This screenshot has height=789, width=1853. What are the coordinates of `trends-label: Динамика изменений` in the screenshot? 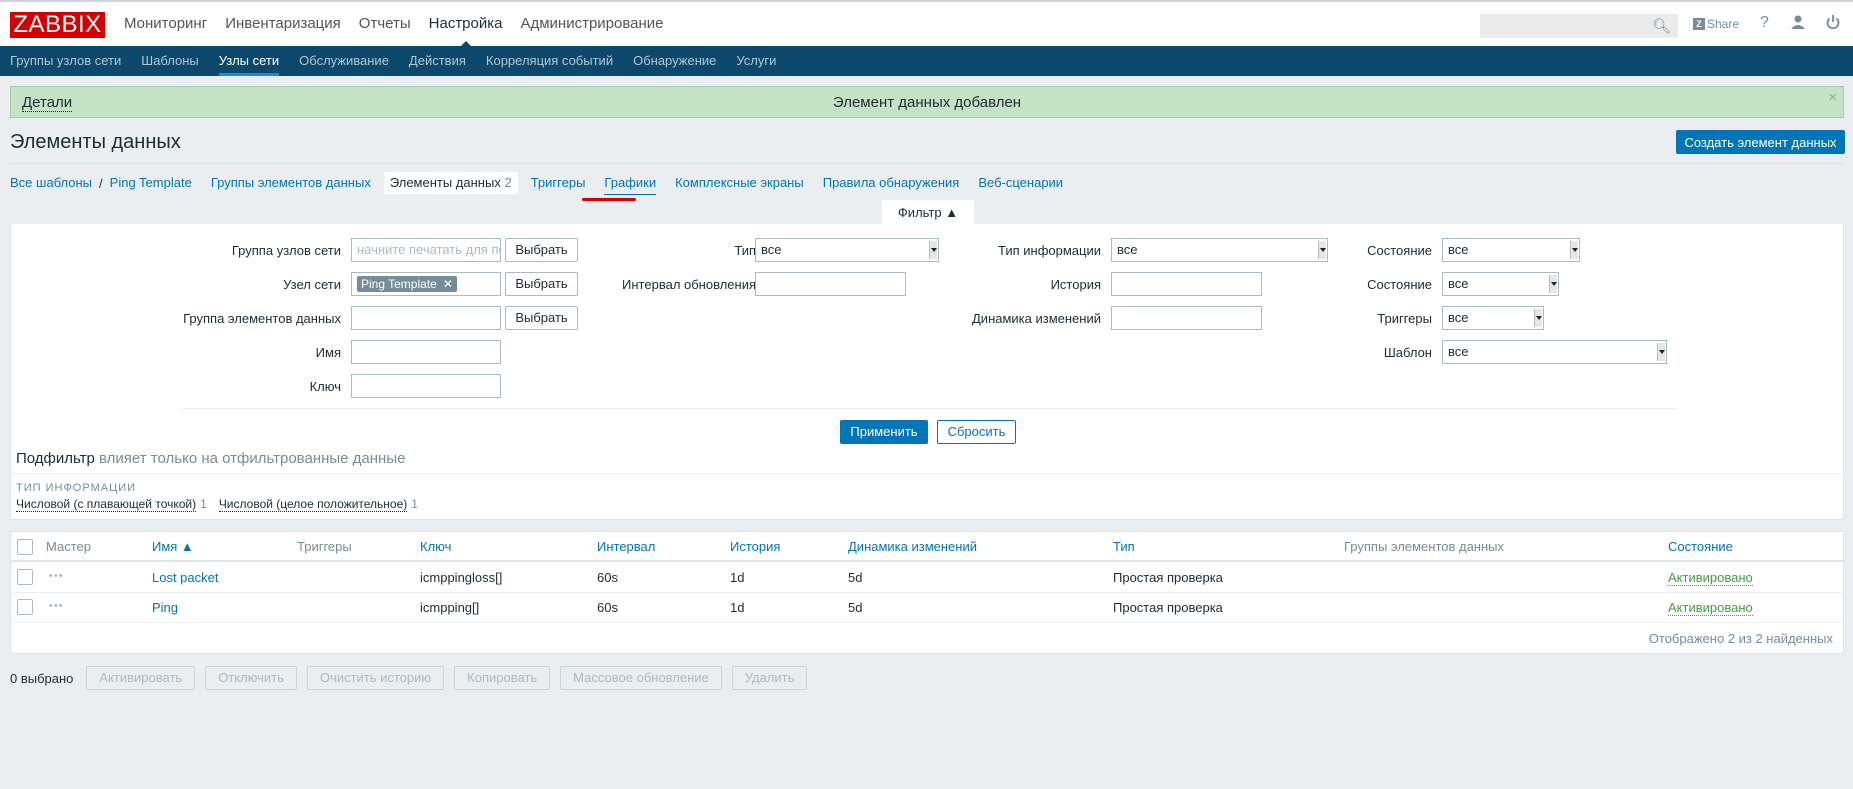 It's located at (1036, 318).